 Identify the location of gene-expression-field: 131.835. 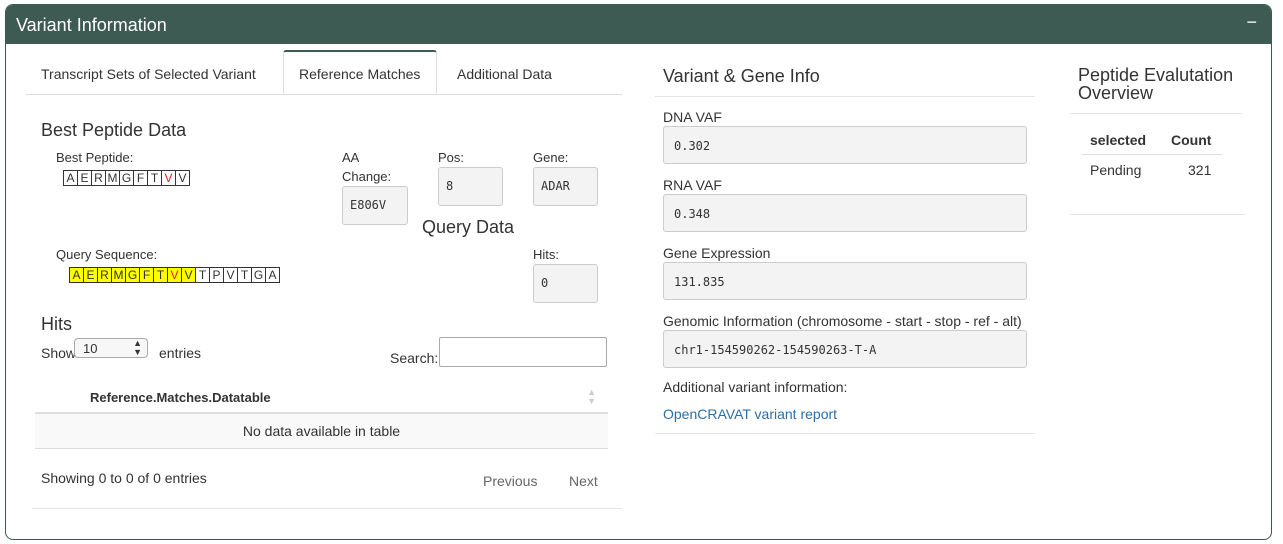
(845, 281).